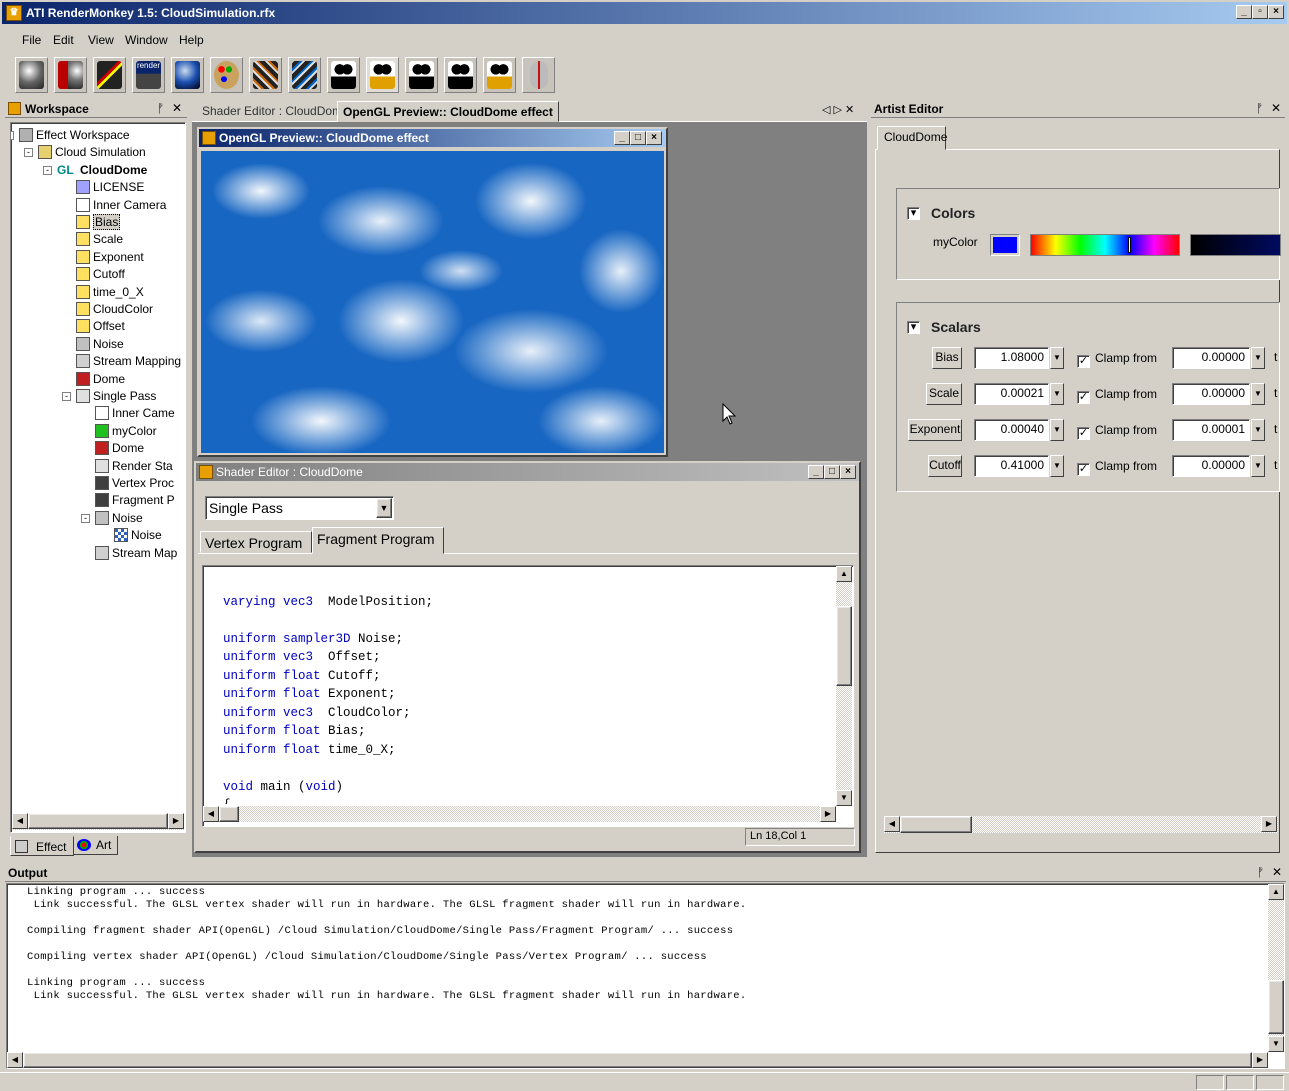  Describe the element at coordinates (256, 542) in the screenshot. I see `tab-vertex-program: Vertex Program` at that location.